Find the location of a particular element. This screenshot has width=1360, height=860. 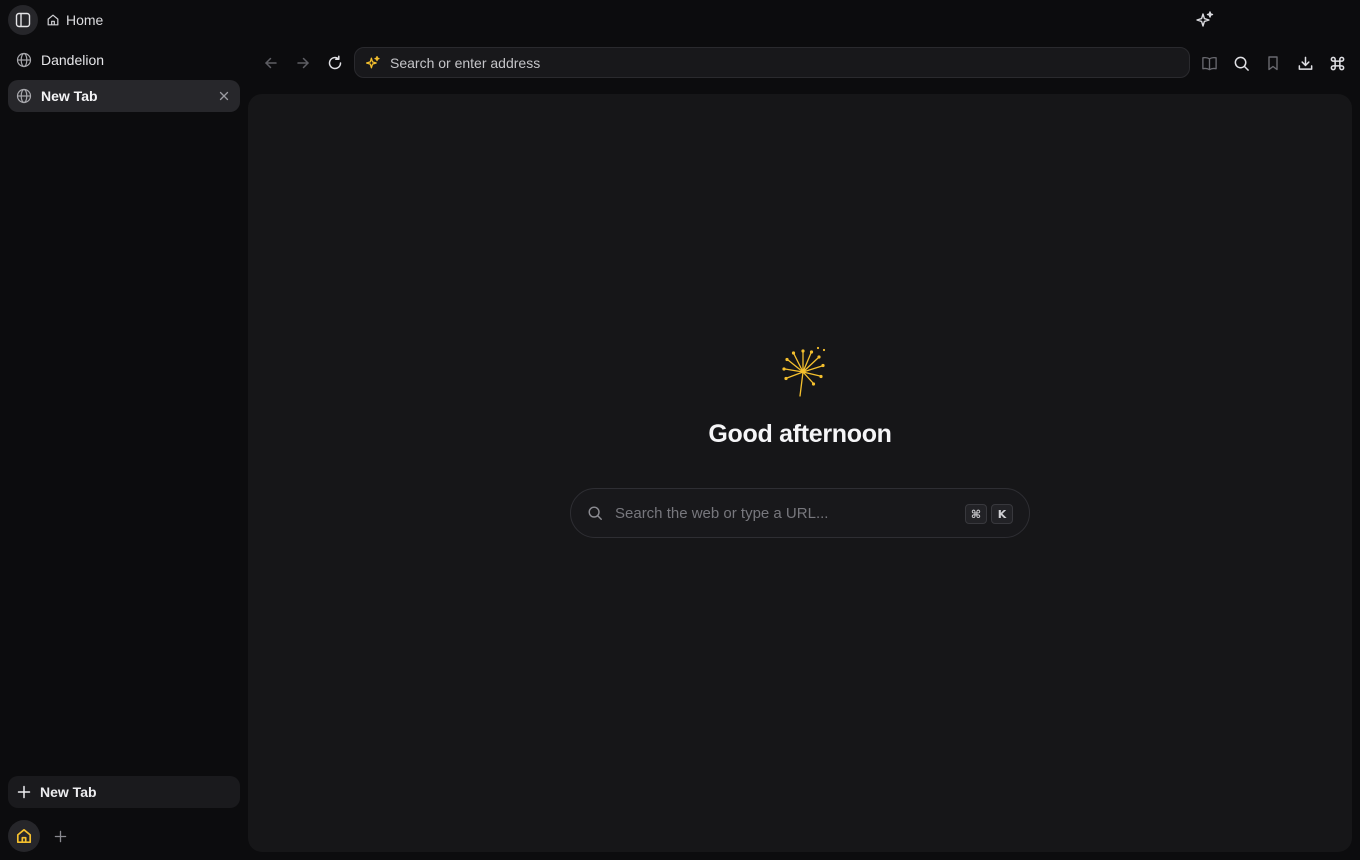

bookmark-icon is located at coordinates (1273, 63).